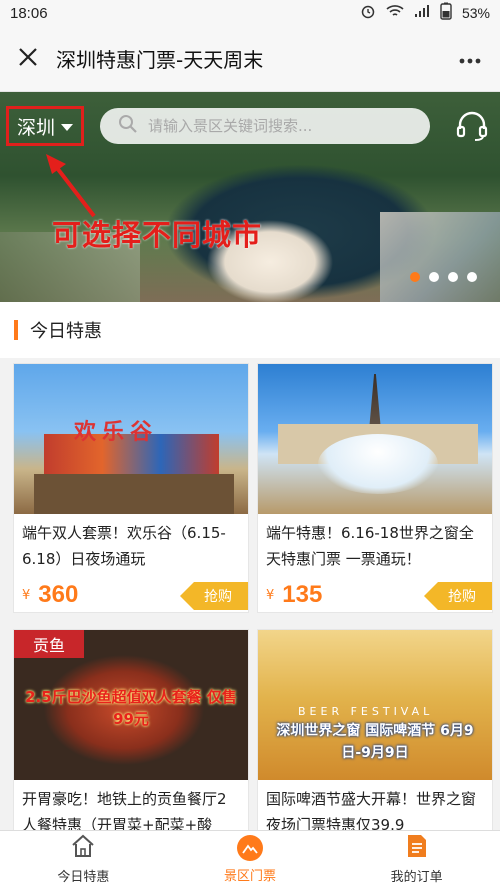 The height and width of the screenshot is (888, 500). I want to click on status-bar: 18:06 53%, so click(250, 13).